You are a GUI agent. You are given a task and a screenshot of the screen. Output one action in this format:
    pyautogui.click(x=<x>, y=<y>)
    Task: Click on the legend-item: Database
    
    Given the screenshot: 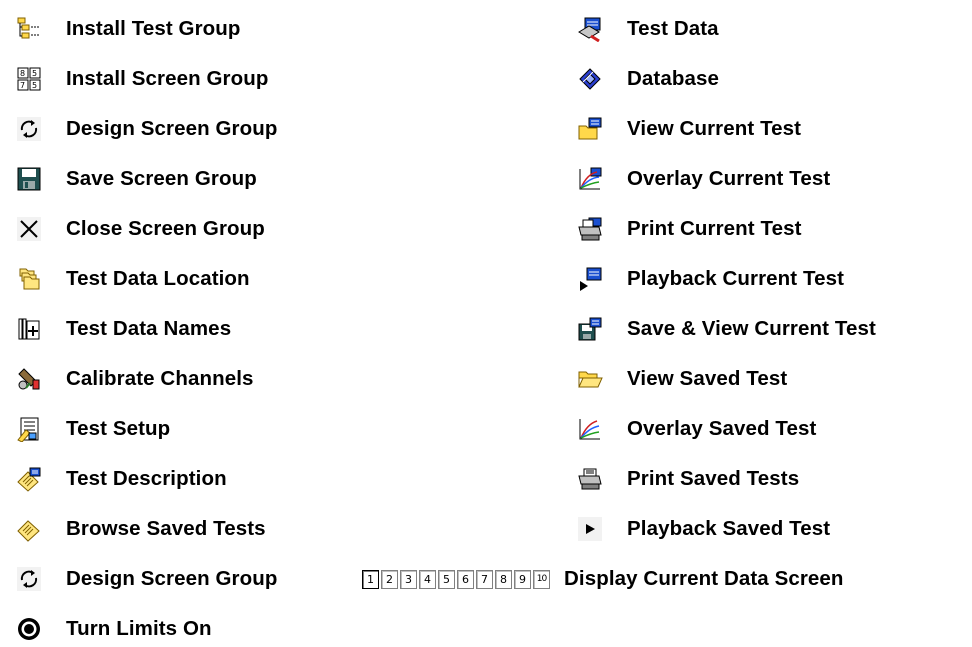 What is the action you would take?
    pyautogui.click(x=648, y=79)
    